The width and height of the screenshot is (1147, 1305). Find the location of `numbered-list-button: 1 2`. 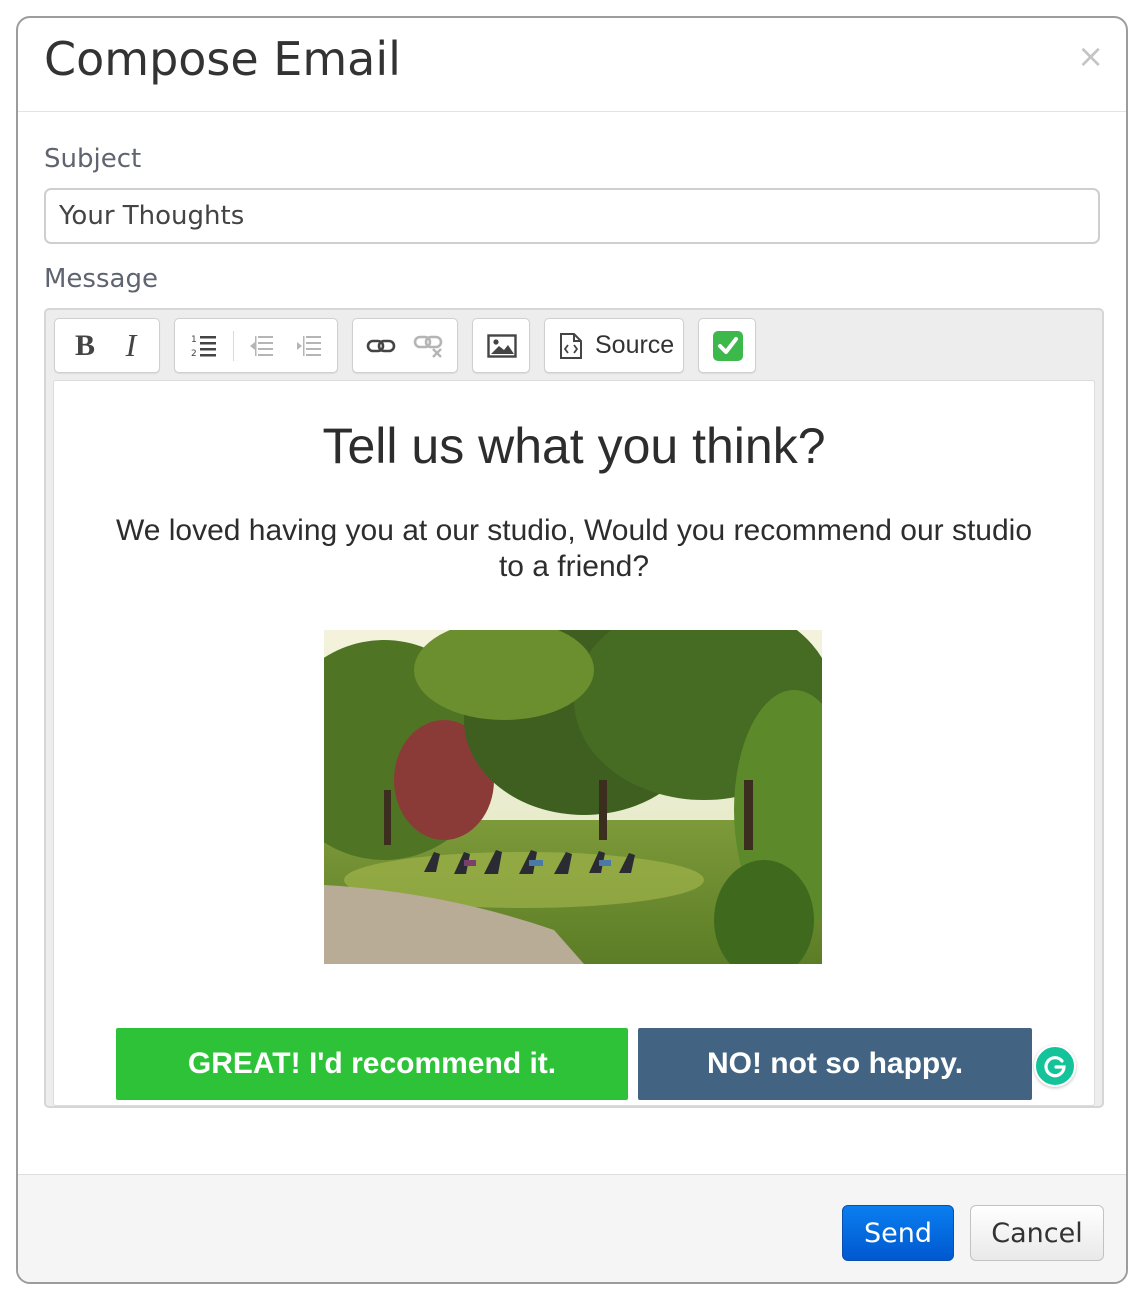

numbered-list-button: 1 2 is located at coordinates (204, 345).